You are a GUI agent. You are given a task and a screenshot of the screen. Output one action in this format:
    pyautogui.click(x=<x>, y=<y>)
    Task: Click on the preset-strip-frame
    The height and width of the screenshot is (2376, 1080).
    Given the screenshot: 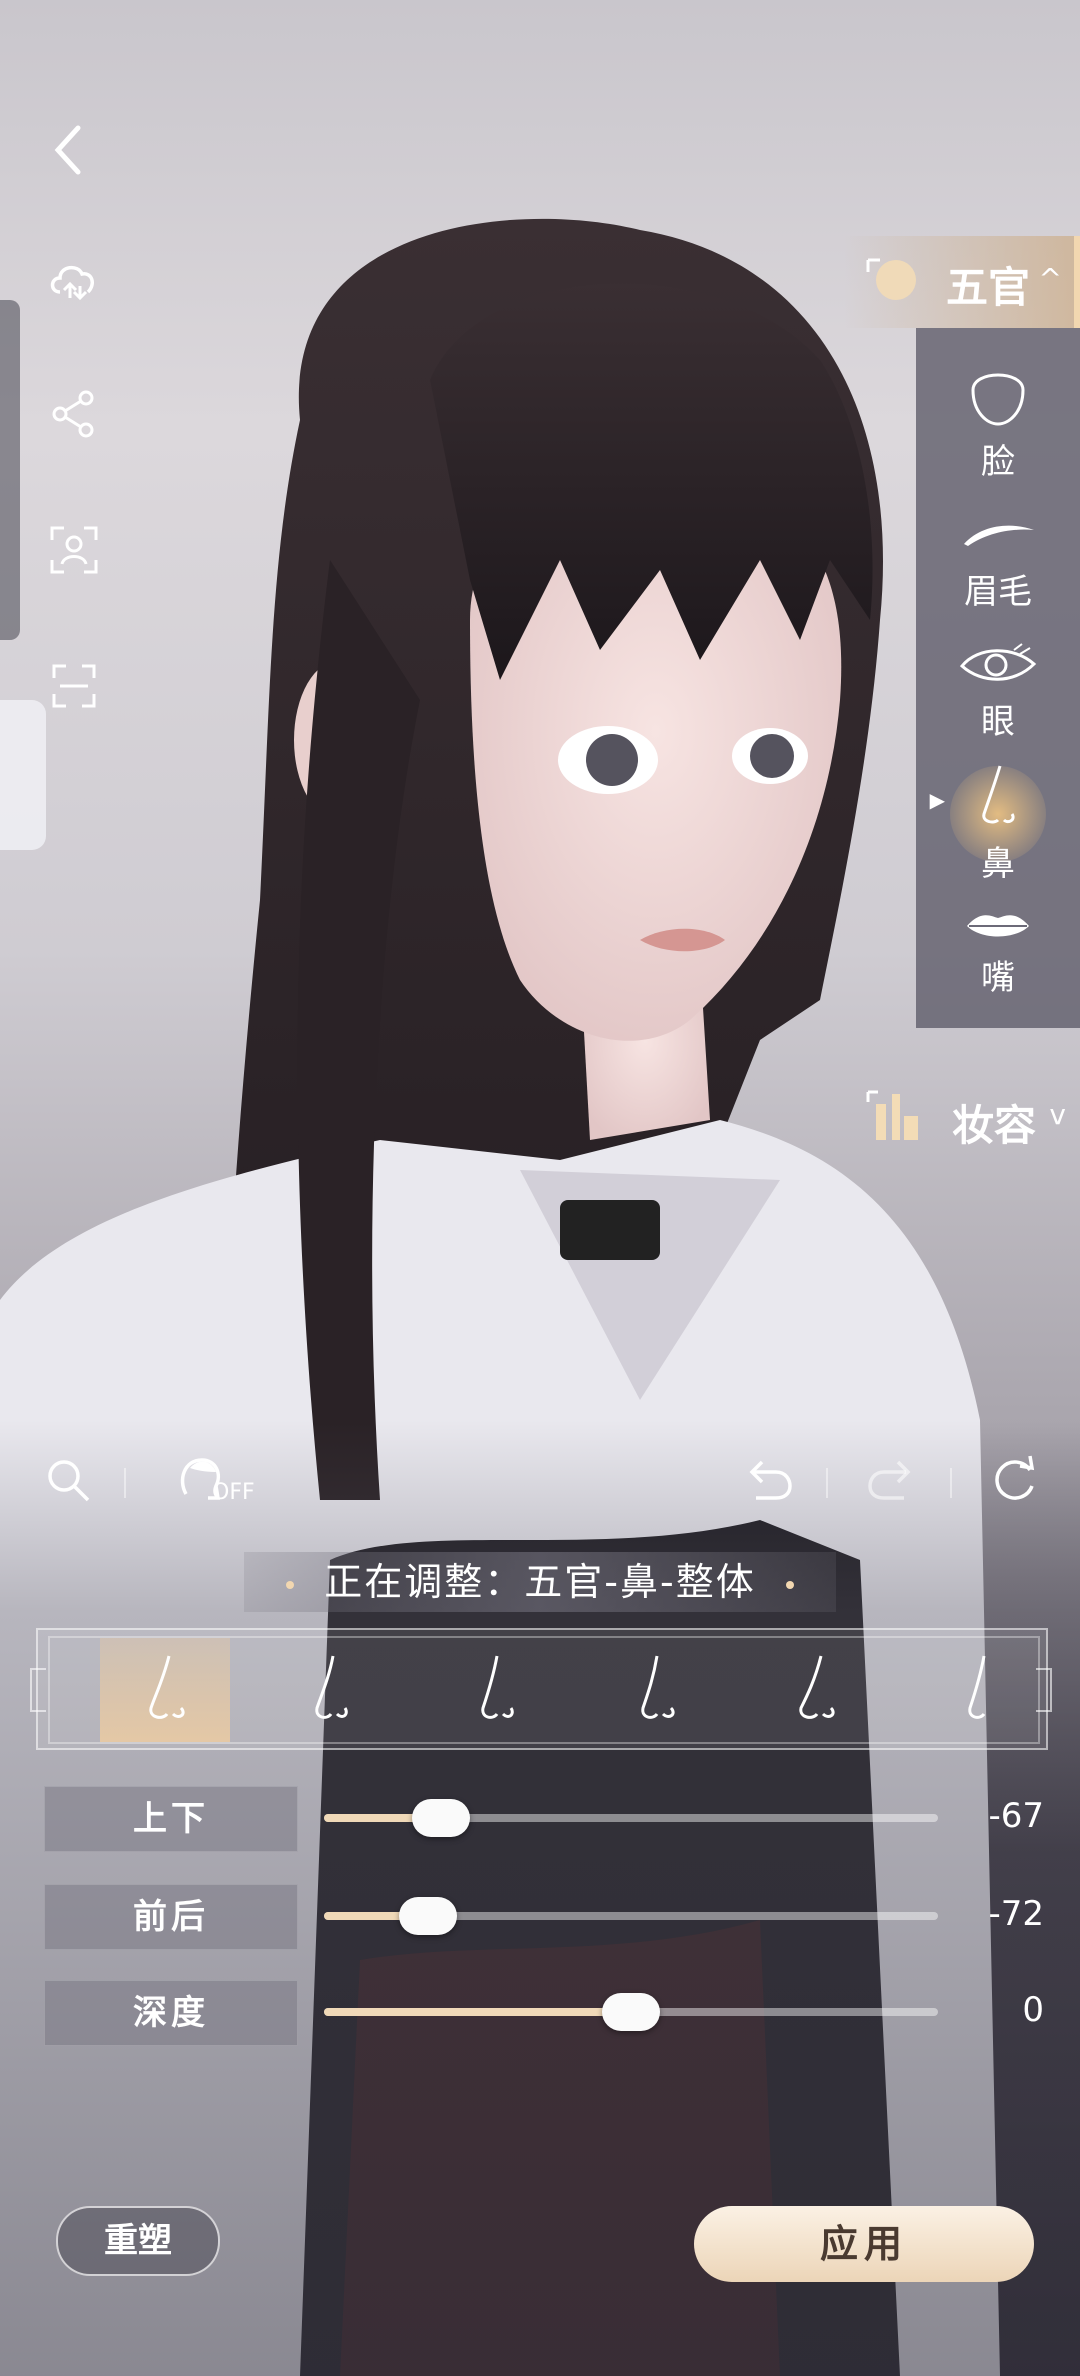 What is the action you would take?
    pyautogui.click(x=544, y=1690)
    